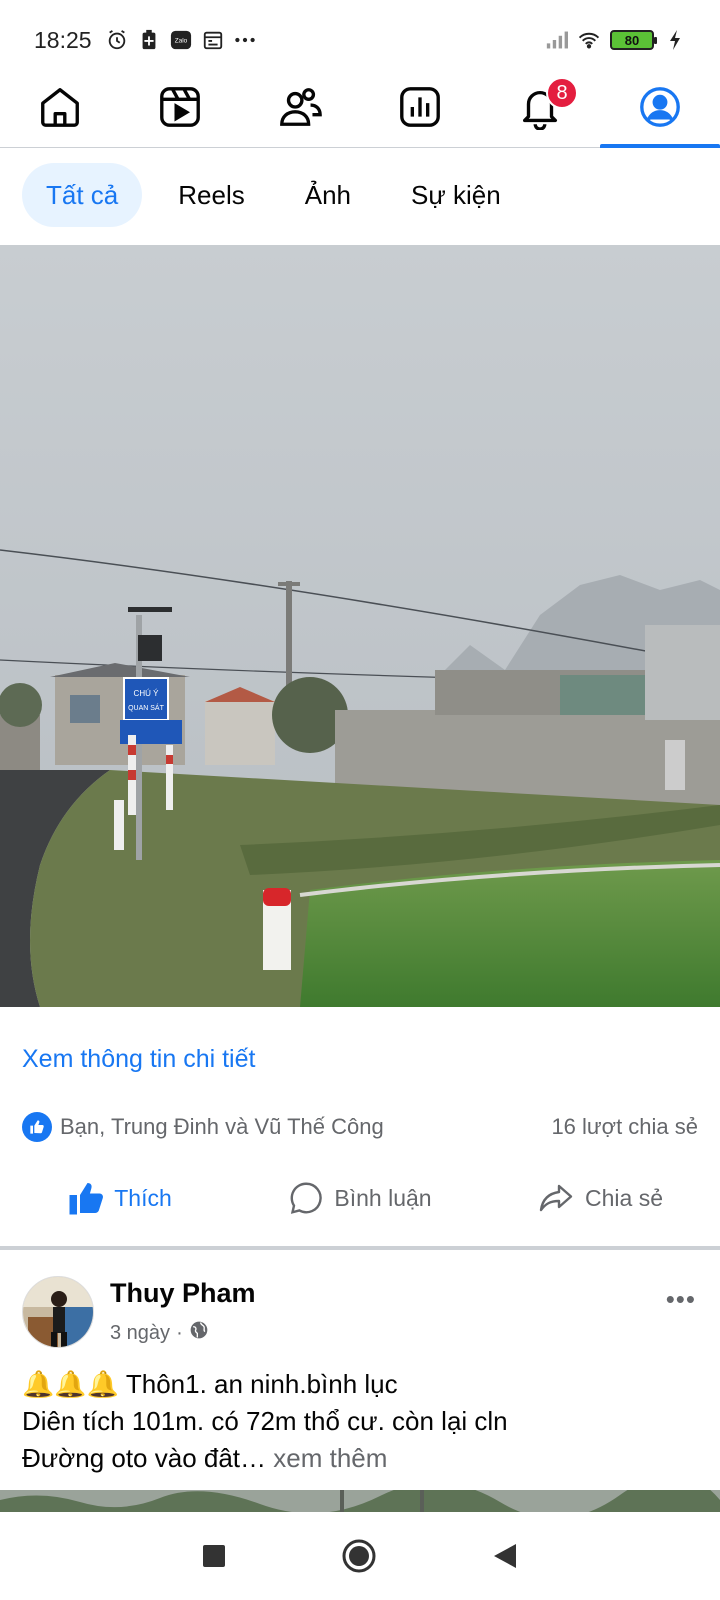  I want to click on svg-text: Zalo, so click(180, 41).